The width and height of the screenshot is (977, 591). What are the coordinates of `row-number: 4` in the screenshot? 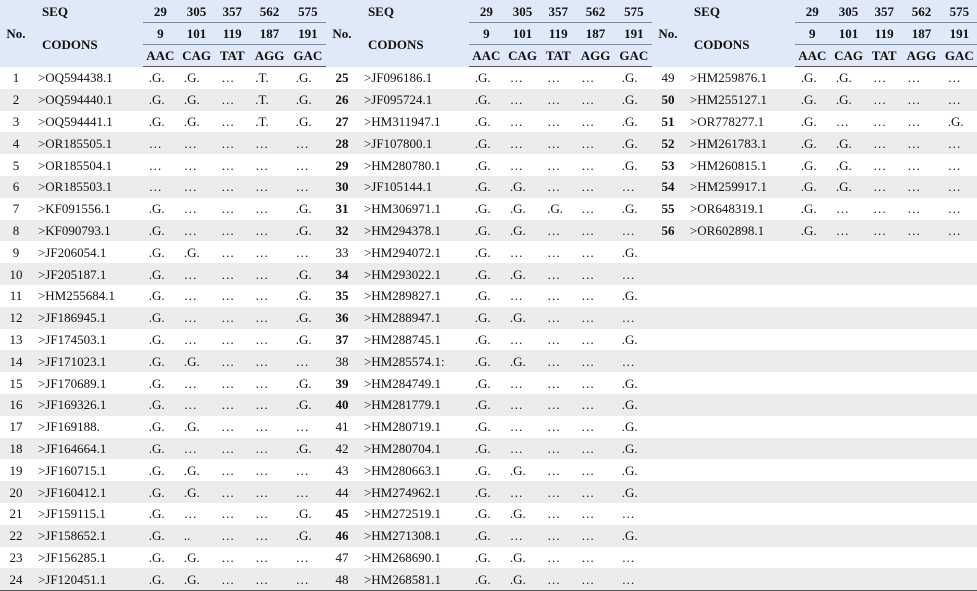 It's located at (16, 143).